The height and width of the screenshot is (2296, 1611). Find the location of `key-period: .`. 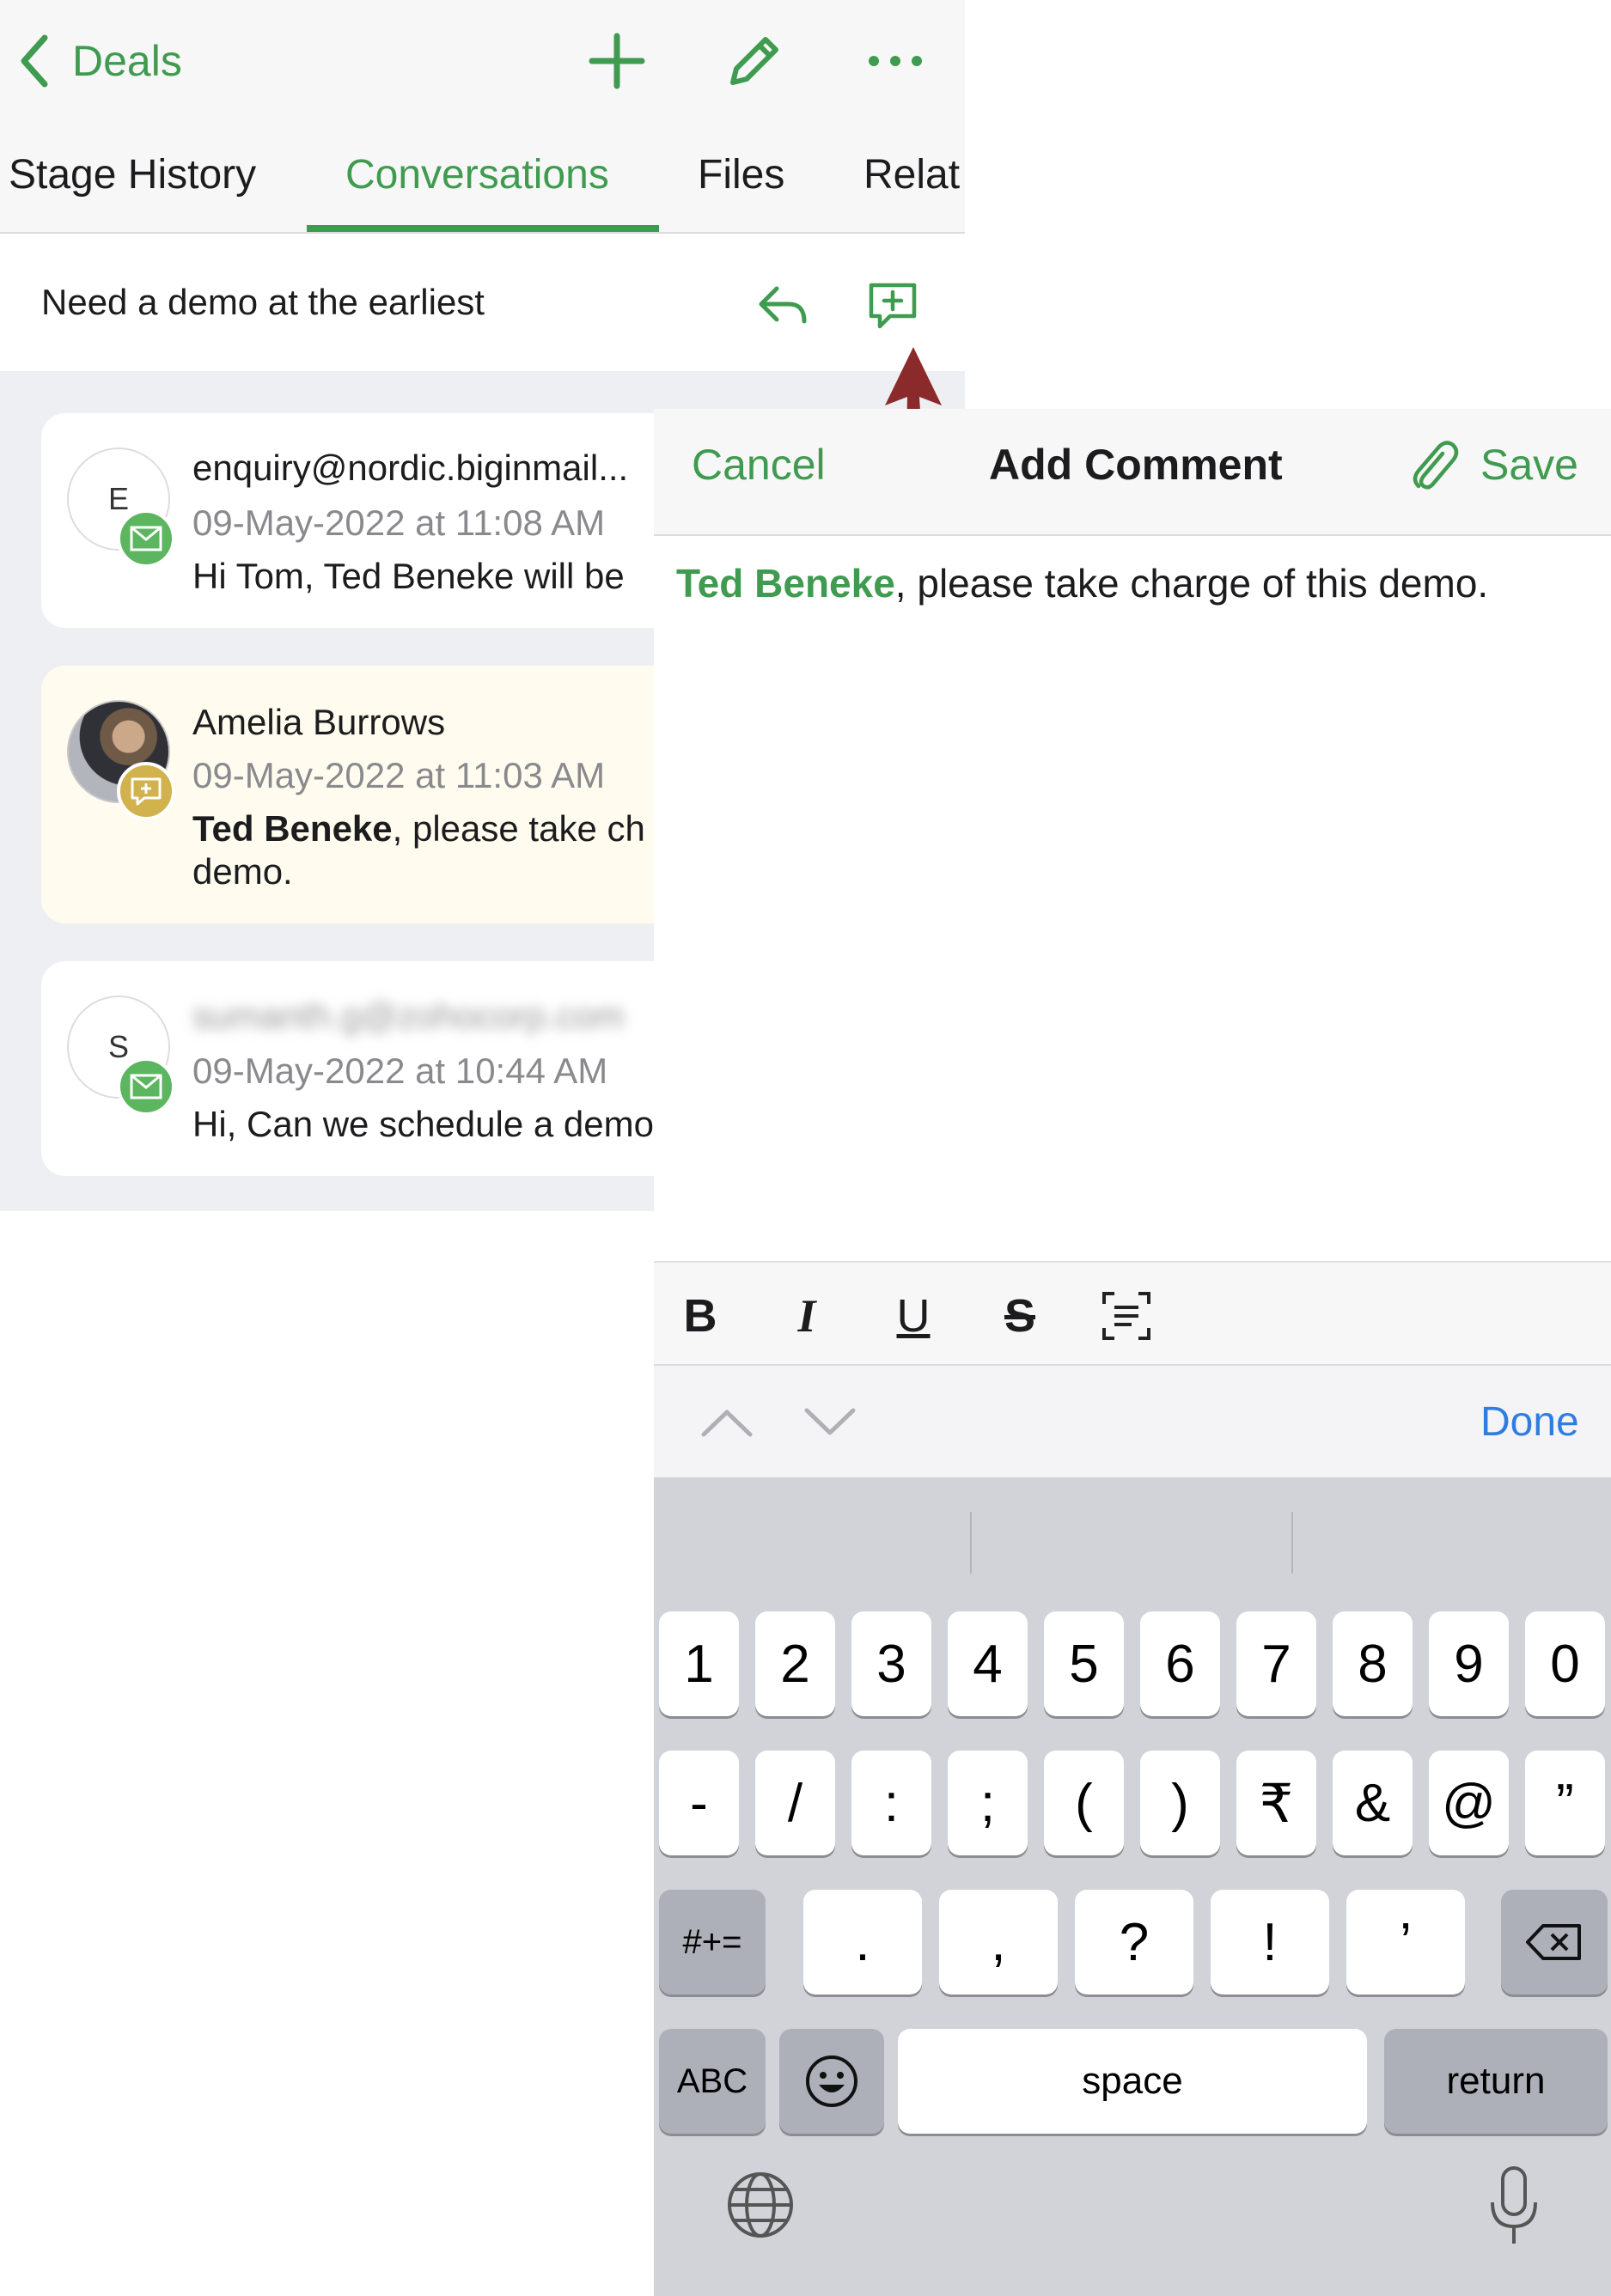

key-period: . is located at coordinates (862, 1943).